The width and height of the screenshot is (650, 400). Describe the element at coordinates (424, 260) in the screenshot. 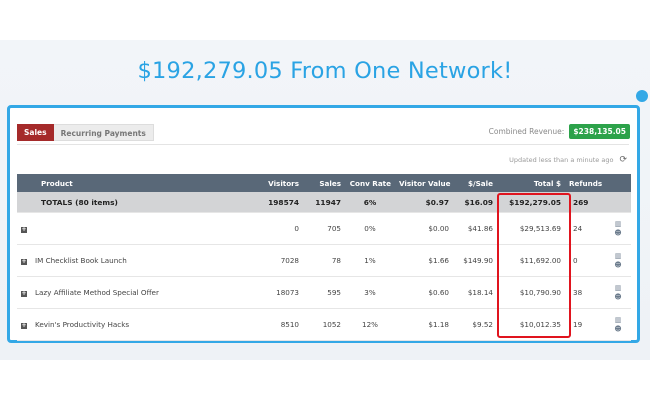

I see `row-visitor-value: $1.66` at that location.